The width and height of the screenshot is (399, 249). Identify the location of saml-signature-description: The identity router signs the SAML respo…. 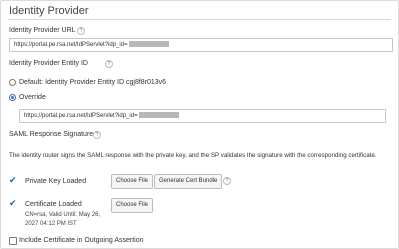
(193, 155).